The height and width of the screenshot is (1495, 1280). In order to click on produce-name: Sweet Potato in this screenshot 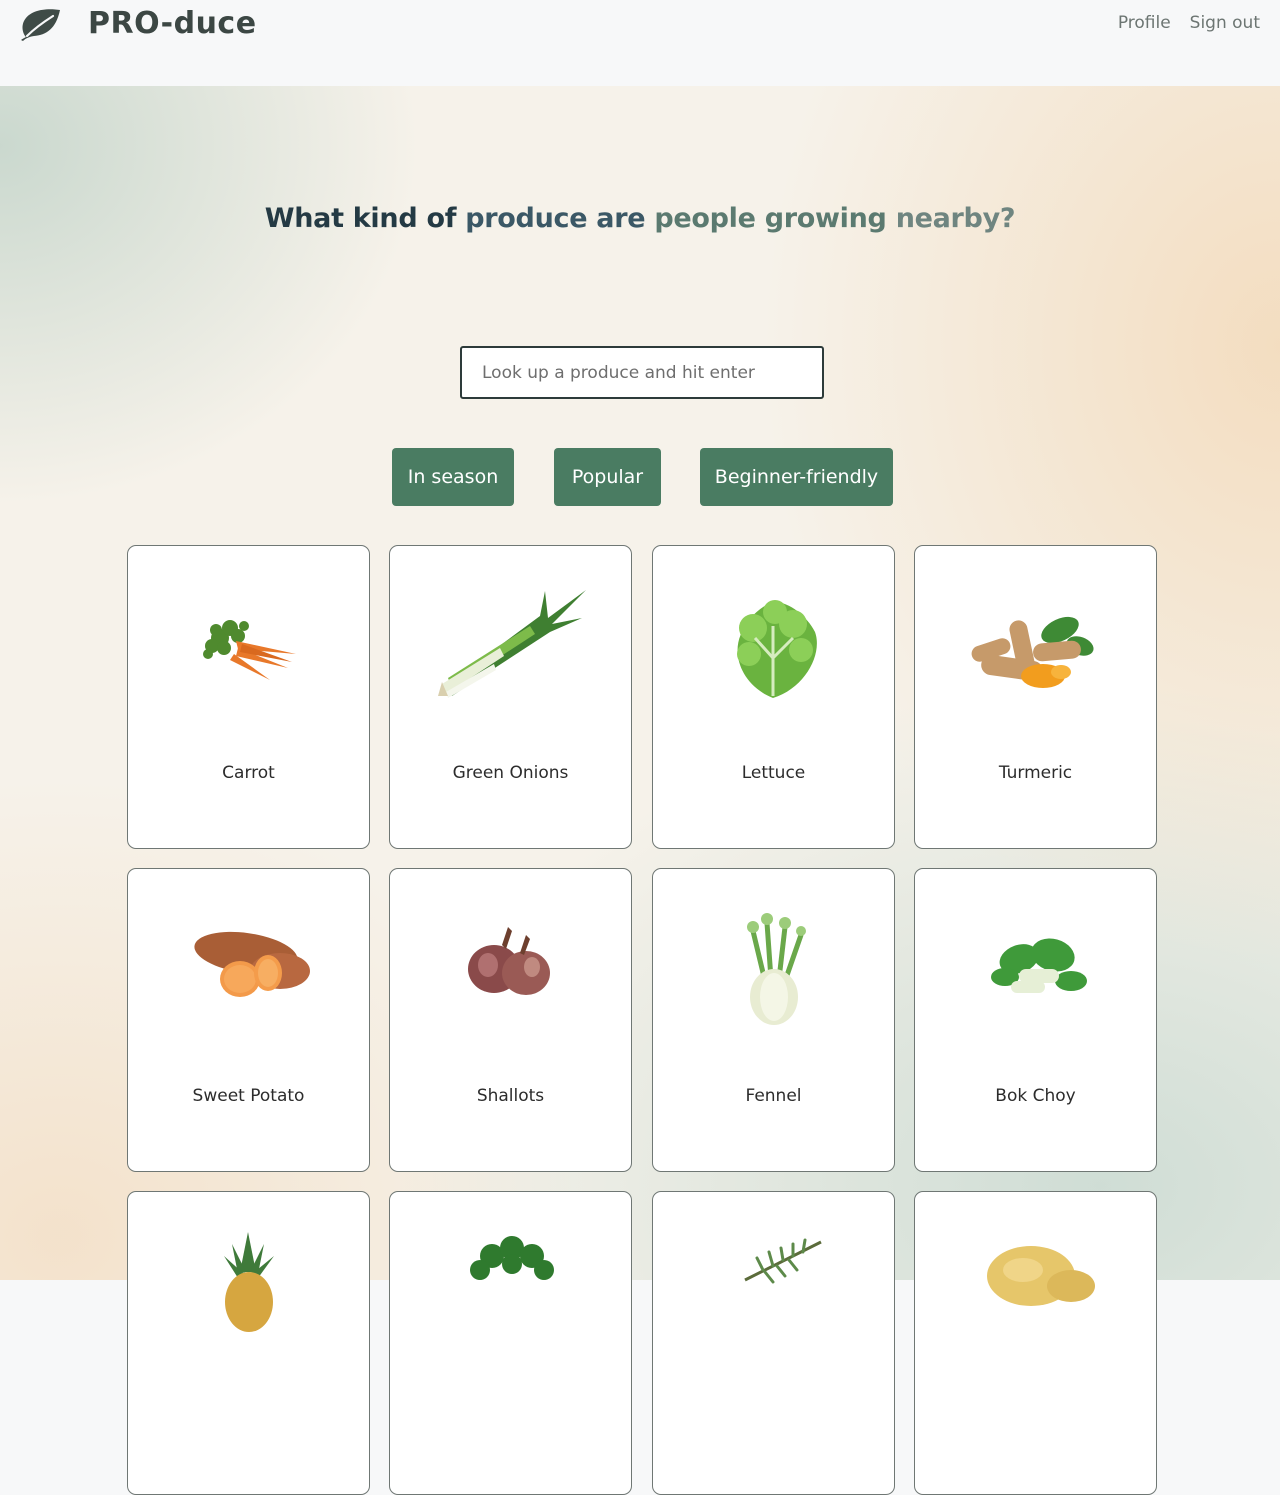, I will do `click(248, 1096)`.